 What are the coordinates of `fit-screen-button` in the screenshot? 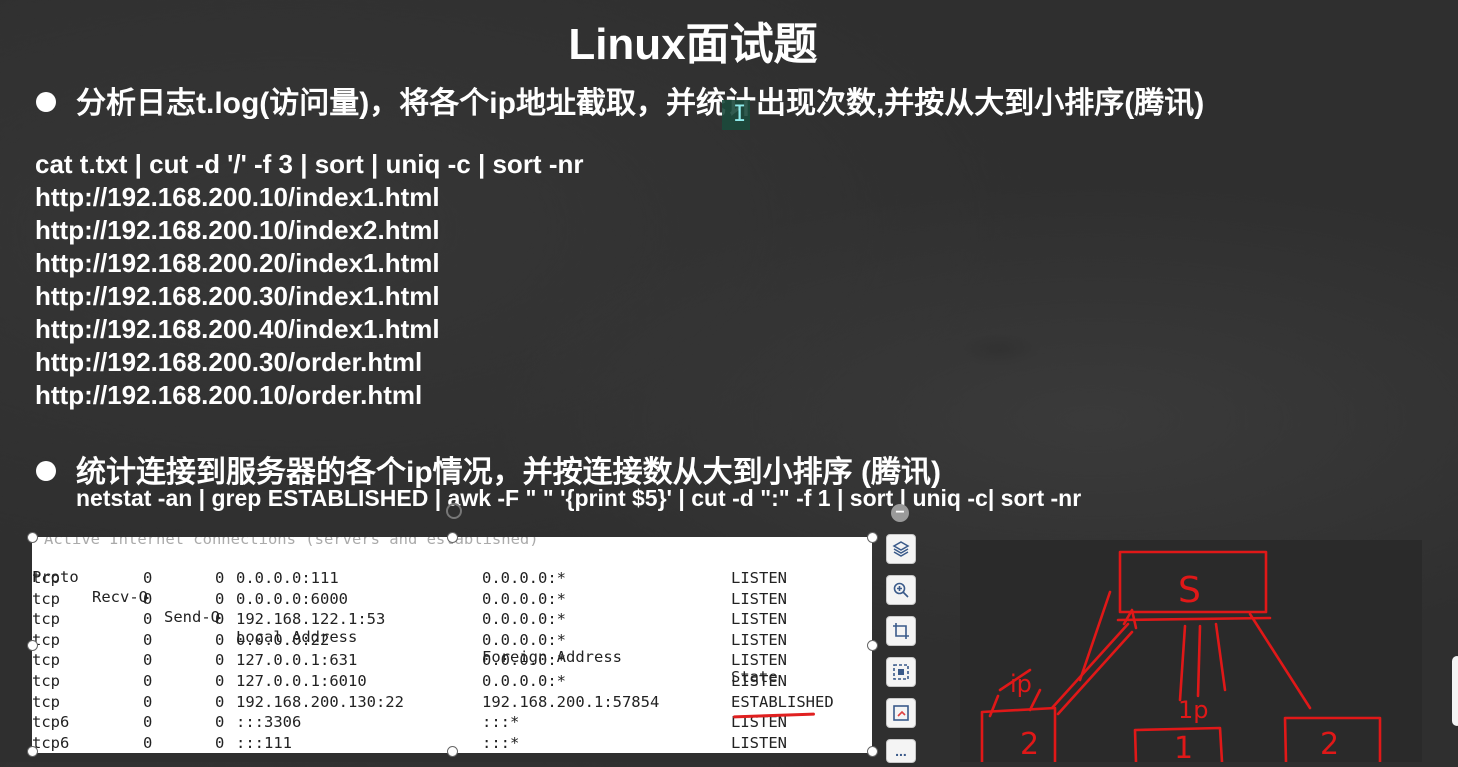 It's located at (901, 672).